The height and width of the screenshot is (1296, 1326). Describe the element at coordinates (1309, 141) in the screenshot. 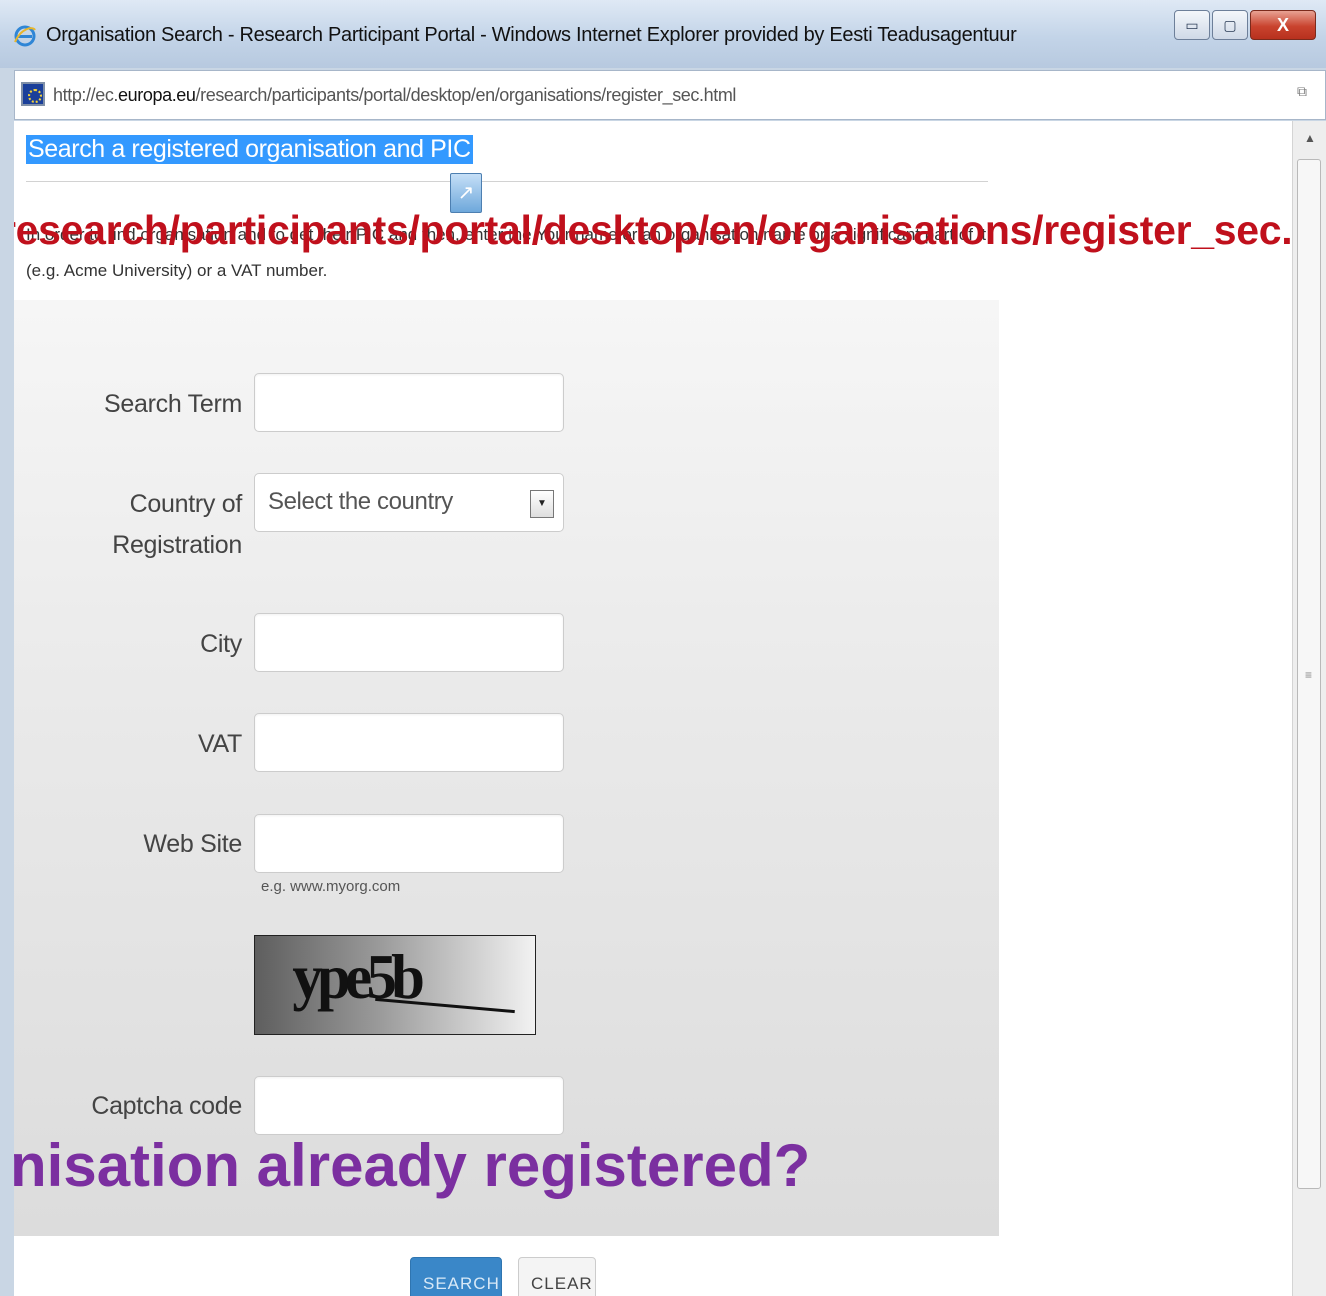

I see `scroll-up-arrow-icon: ▲` at that location.